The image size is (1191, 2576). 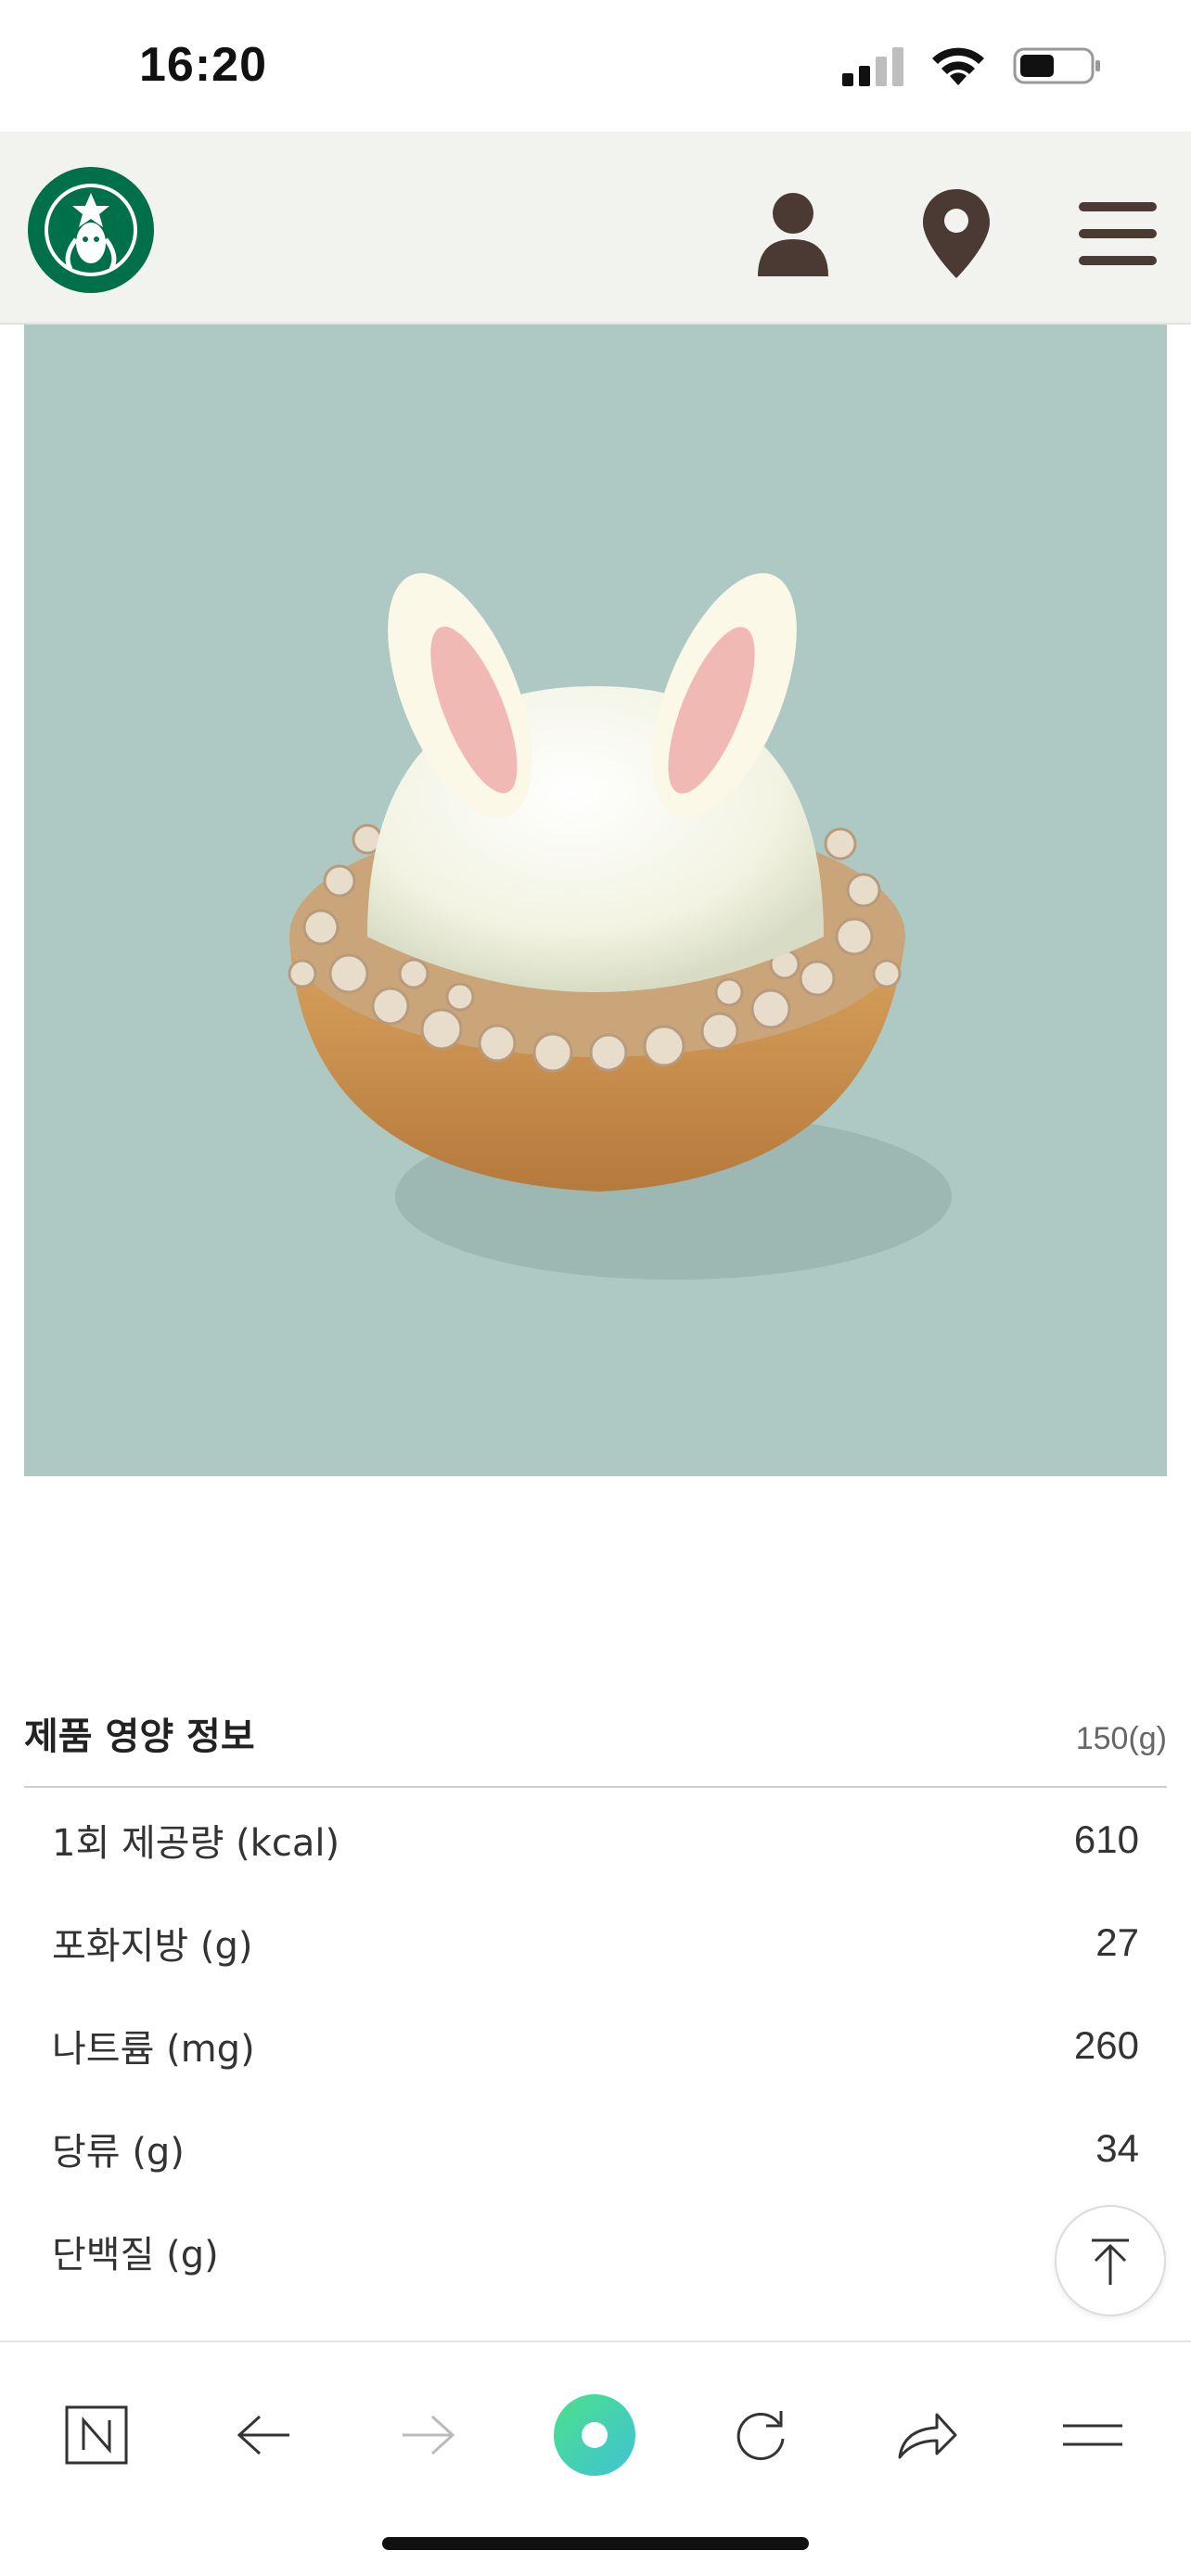 I want to click on share-icon, so click(x=927, y=2435).